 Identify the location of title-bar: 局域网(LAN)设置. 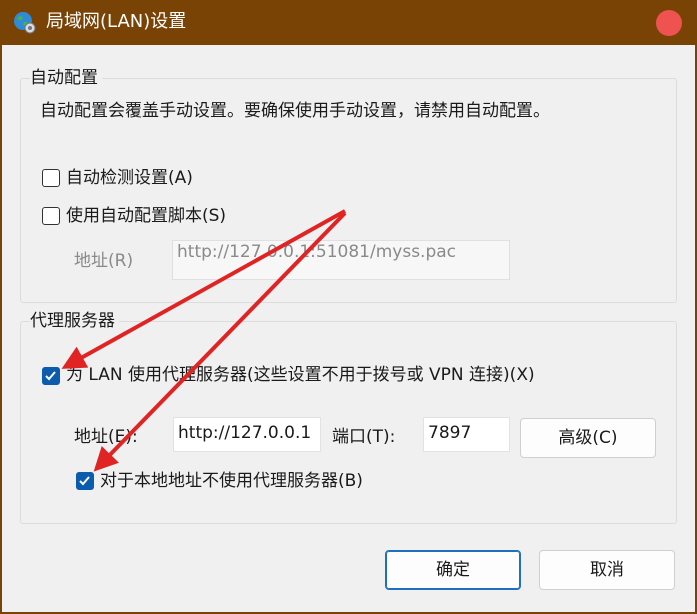
(348, 22).